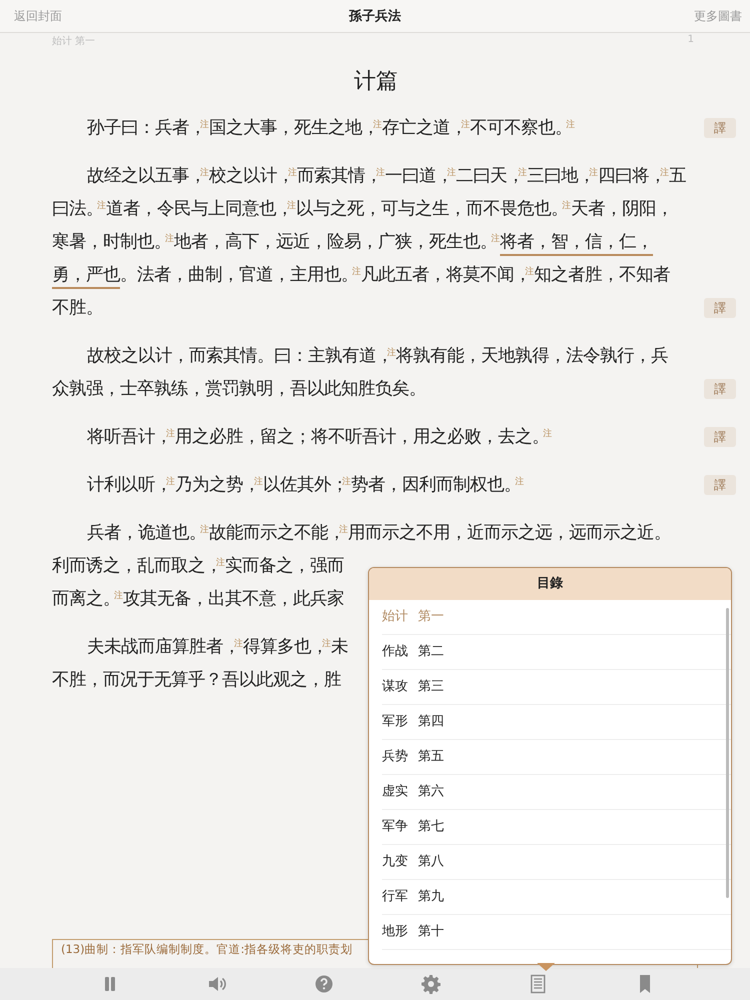 The height and width of the screenshot is (1000, 750). Describe the element at coordinates (77, 308) in the screenshot. I see `text-line: 不胜。` at that location.